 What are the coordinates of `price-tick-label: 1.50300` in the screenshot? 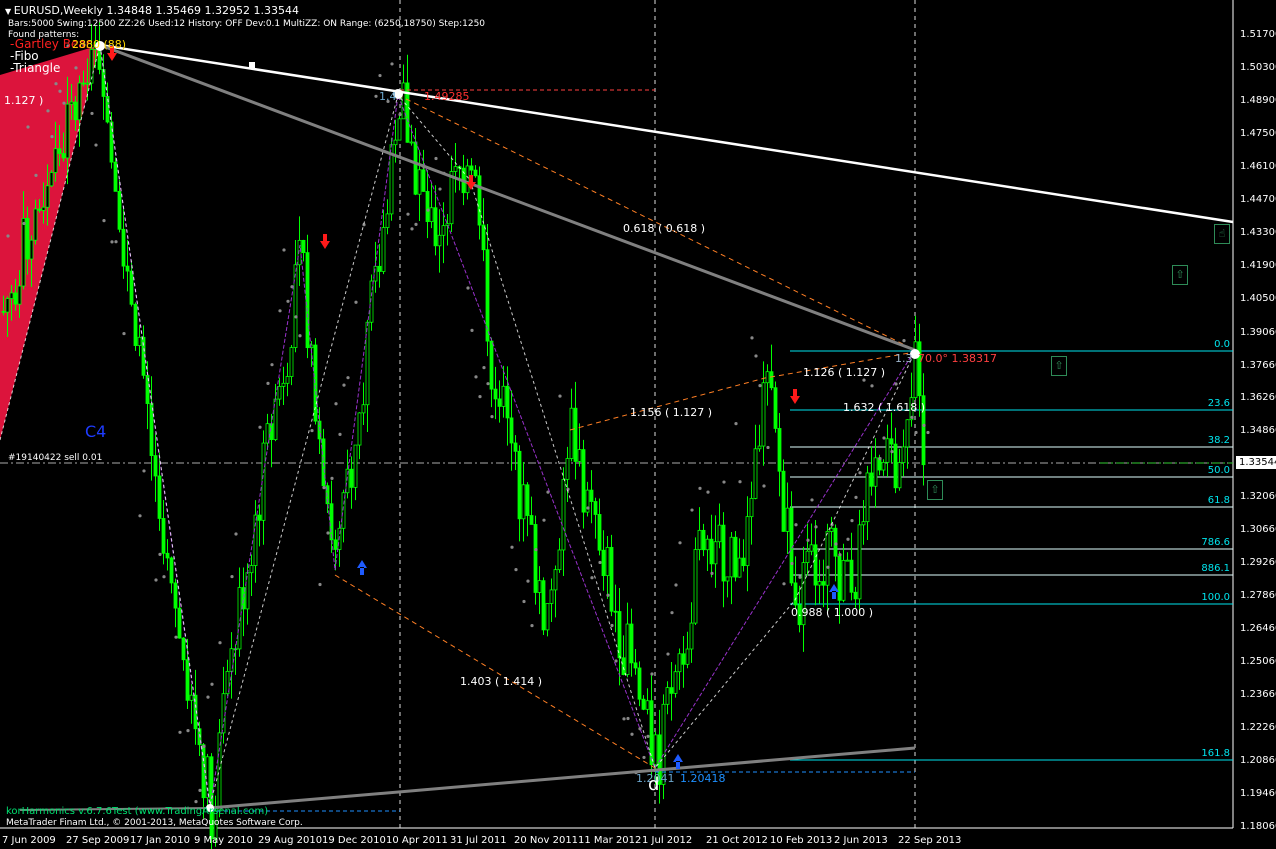 It's located at (1258, 67).